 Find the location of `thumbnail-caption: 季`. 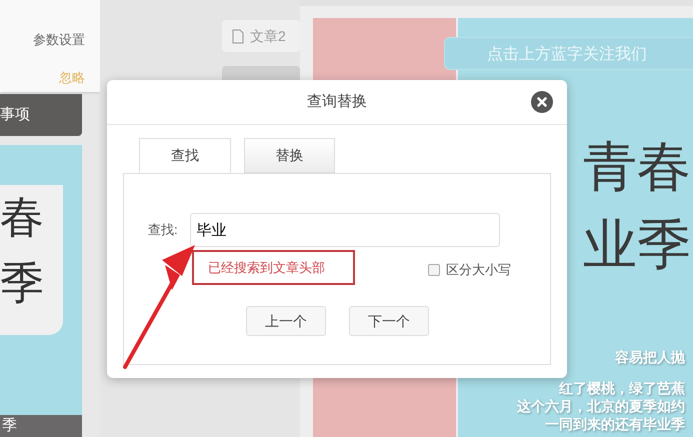

thumbnail-caption: 季 is located at coordinates (9, 426).